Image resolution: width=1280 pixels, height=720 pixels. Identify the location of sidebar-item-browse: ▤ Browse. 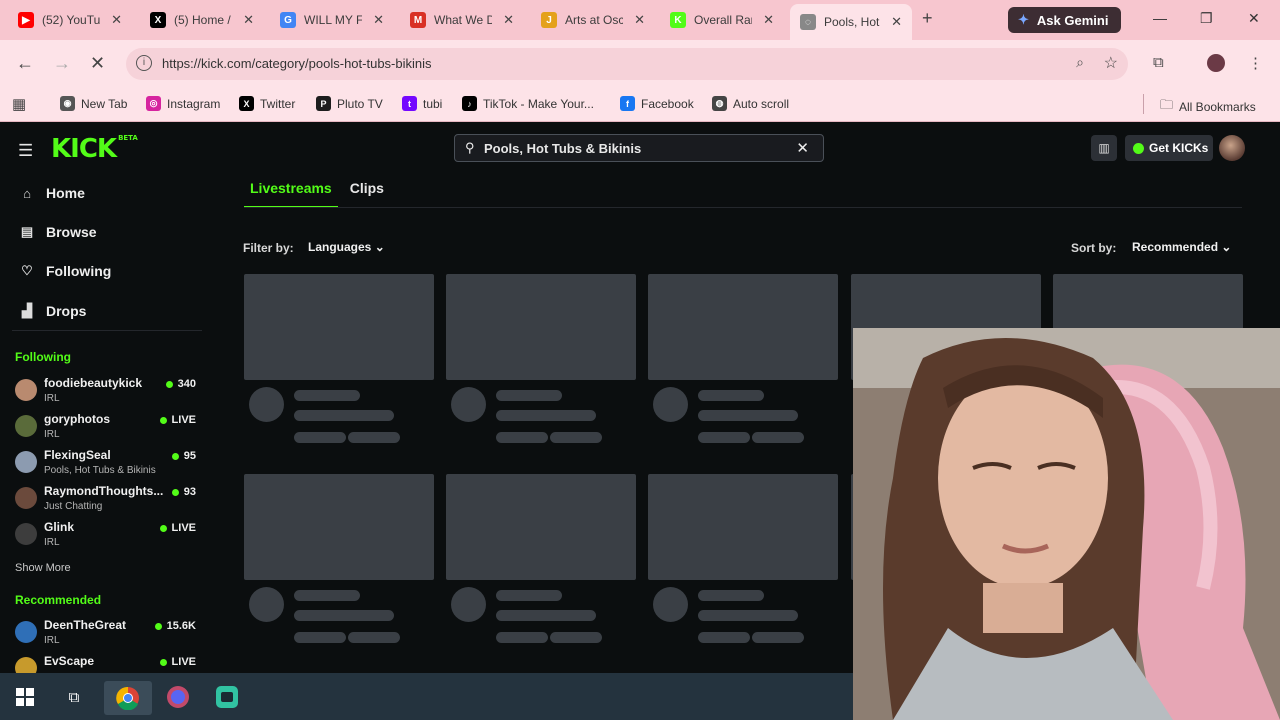
(58, 232).